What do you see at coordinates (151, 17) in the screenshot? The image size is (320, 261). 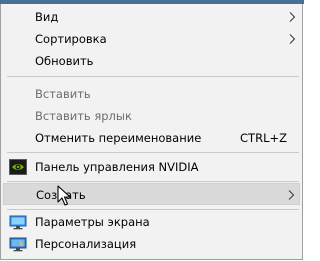 I see `menu-item-view: Вид` at bounding box center [151, 17].